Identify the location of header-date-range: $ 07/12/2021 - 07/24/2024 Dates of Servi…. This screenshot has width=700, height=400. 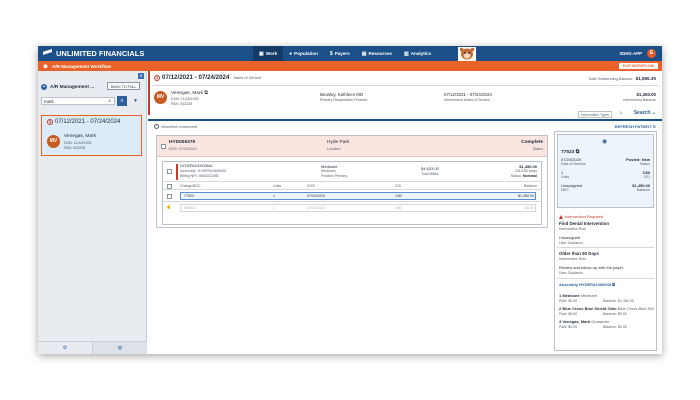
(208, 77).